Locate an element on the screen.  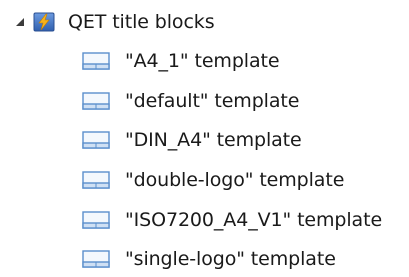
expanded-arrow-icon is located at coordinates (20, 22).